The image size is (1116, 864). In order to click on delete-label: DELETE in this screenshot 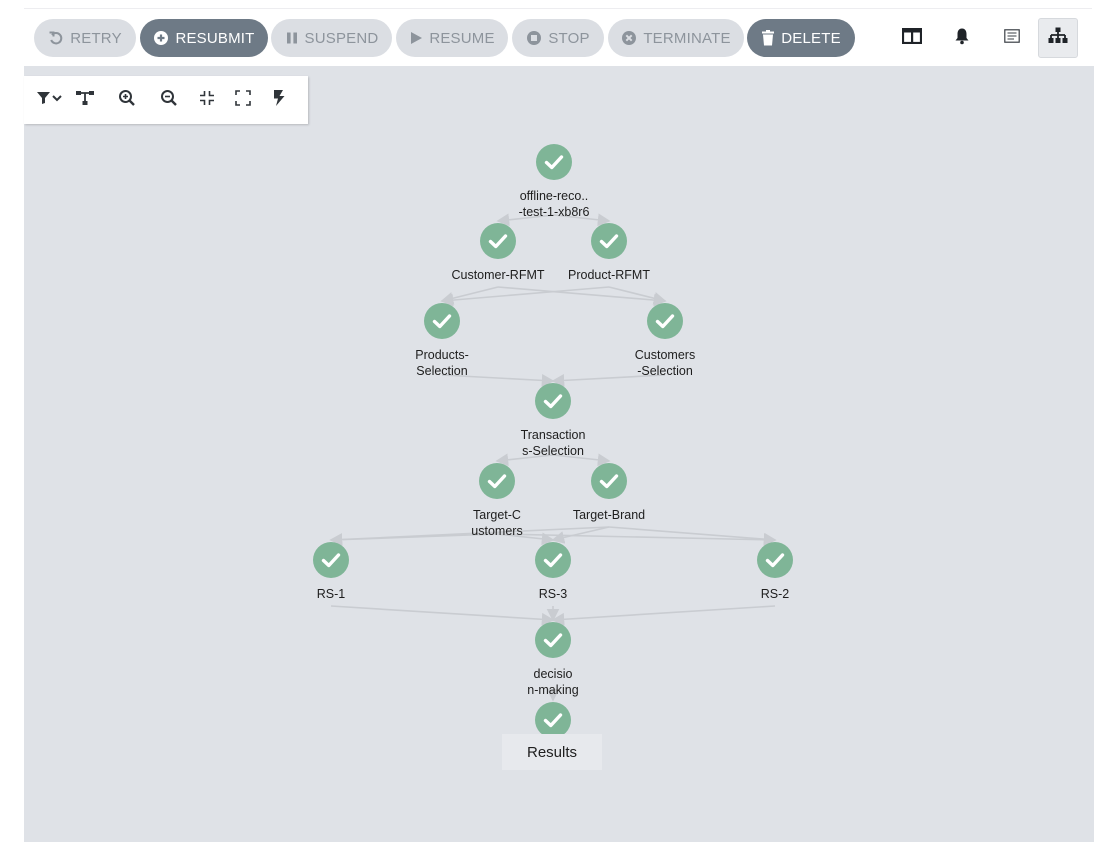, I will do `click(811, 38)`.